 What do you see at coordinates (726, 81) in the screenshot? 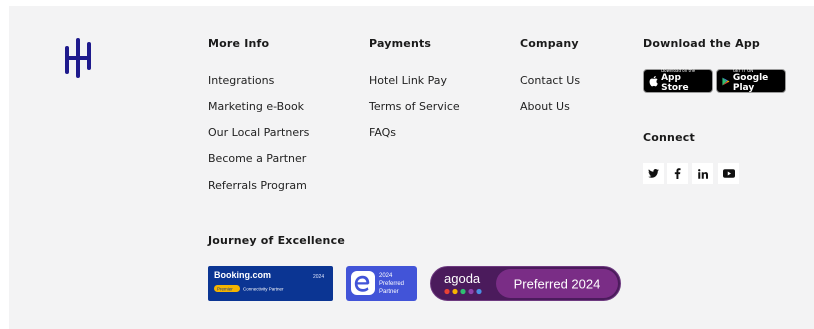
I see `google-play-icon` at bounding box center [726, 81].